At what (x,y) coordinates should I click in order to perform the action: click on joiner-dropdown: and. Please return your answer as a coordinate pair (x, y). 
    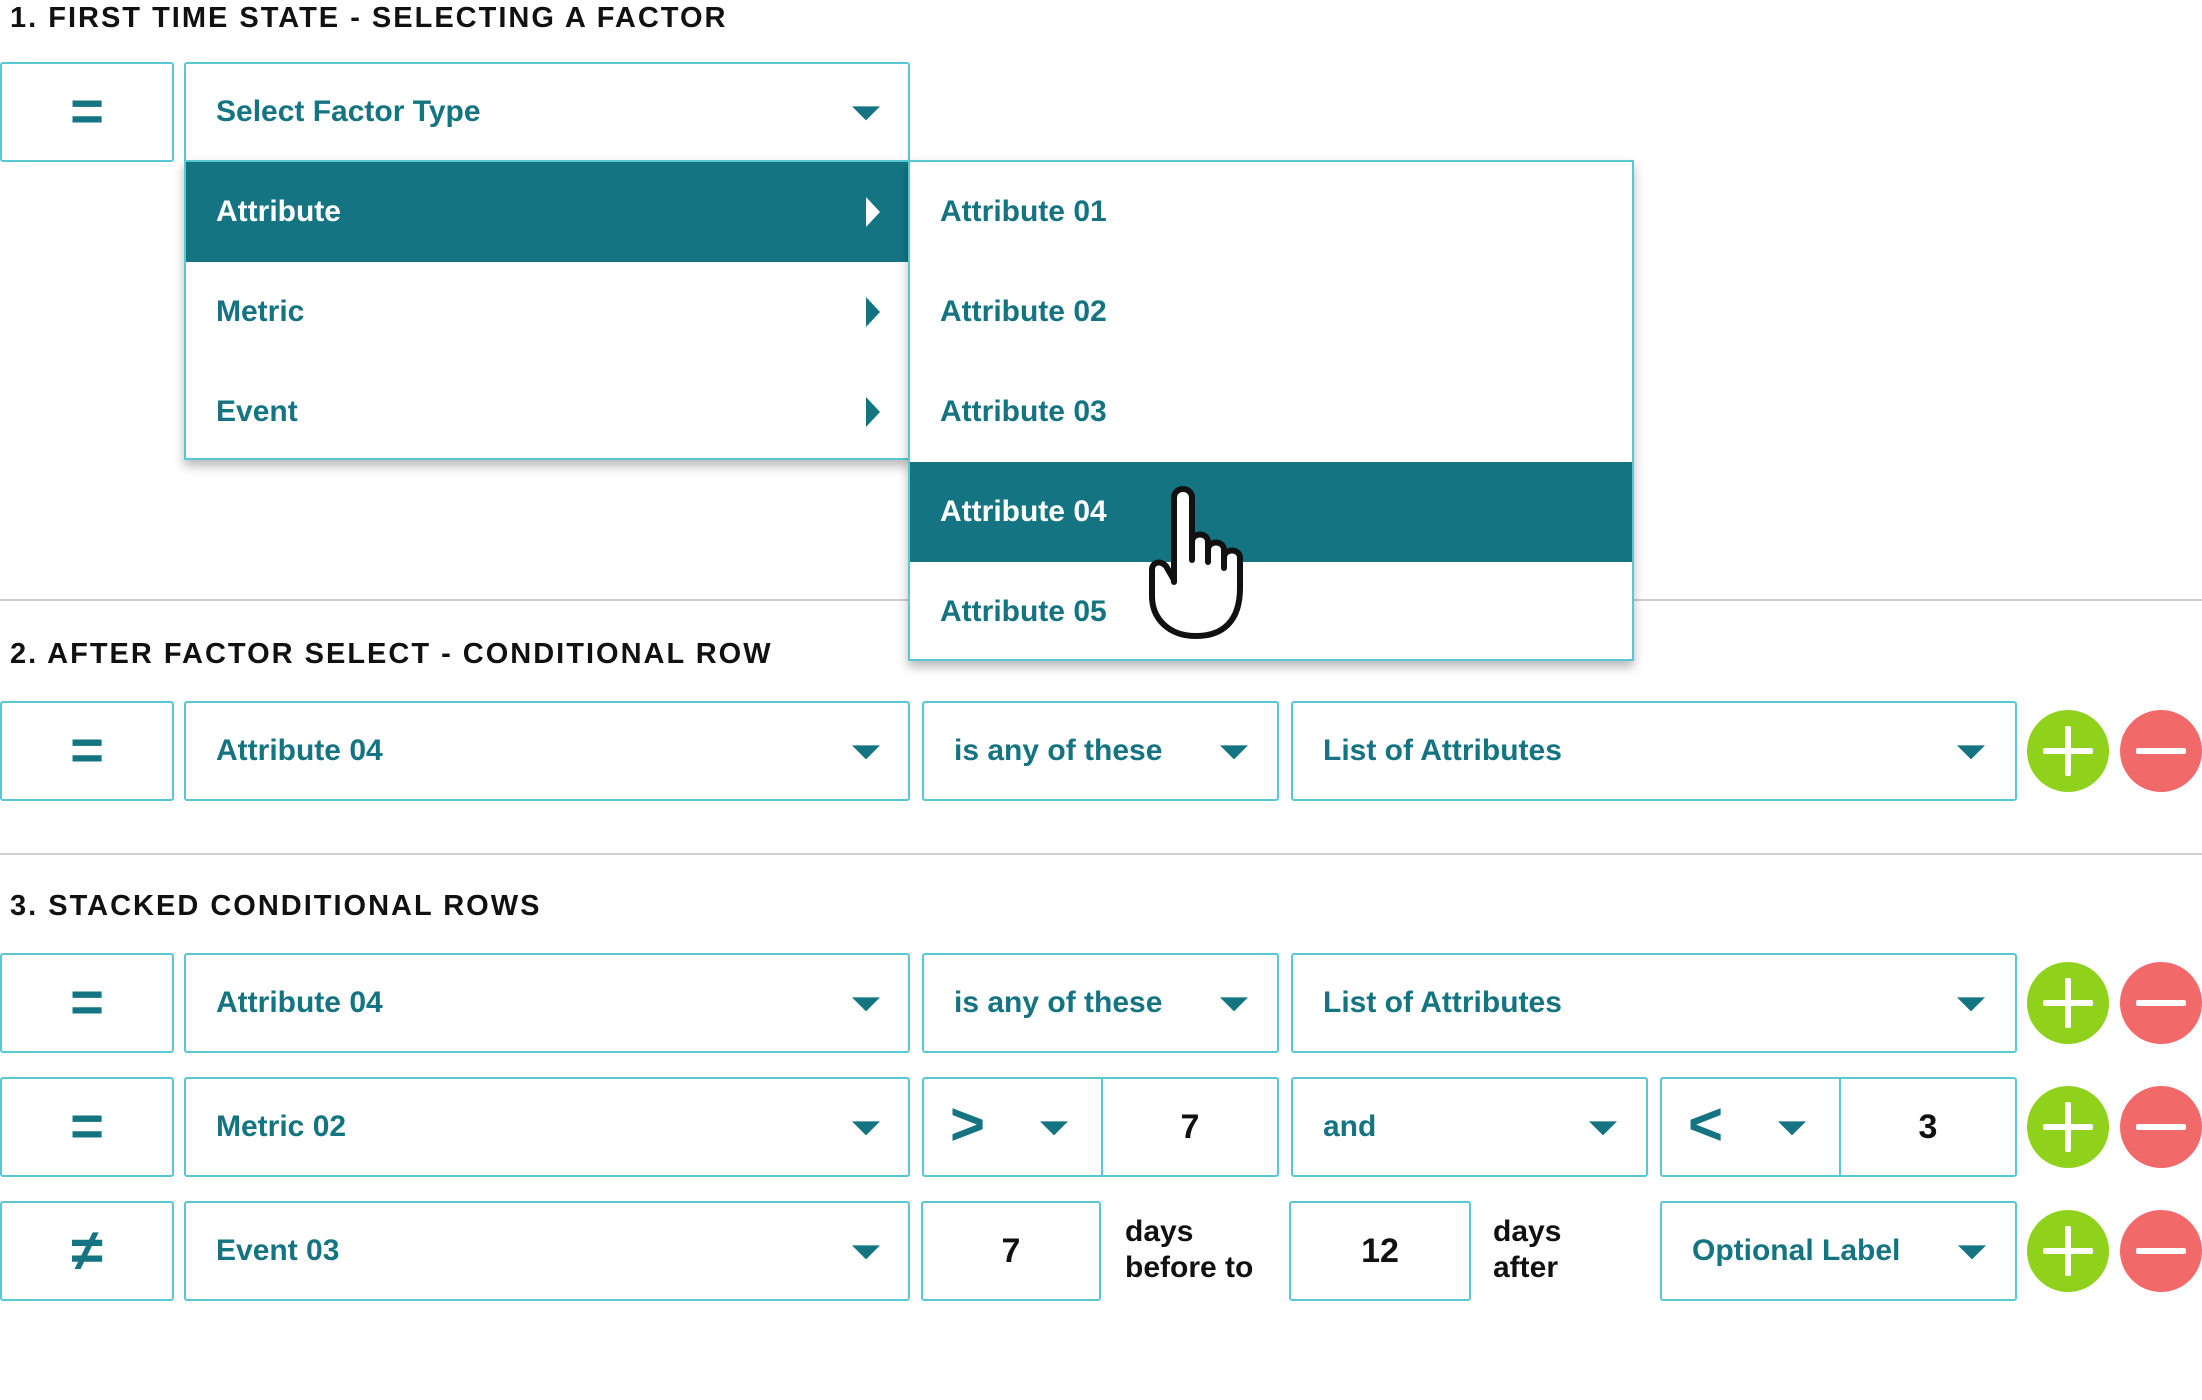
    Looking at the image, I should click on (1469, 1127).